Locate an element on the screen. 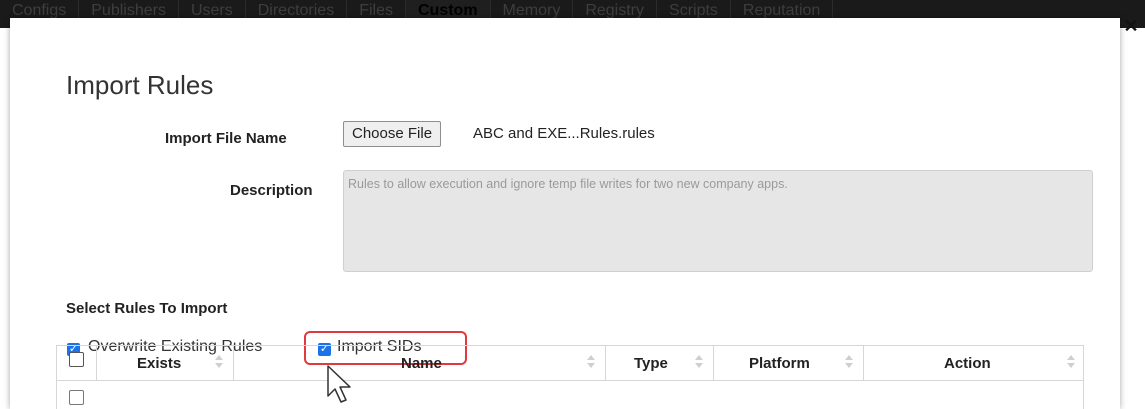 The image size is (1145, 409). column-header-action: Action is located at coordinates (974, 363).